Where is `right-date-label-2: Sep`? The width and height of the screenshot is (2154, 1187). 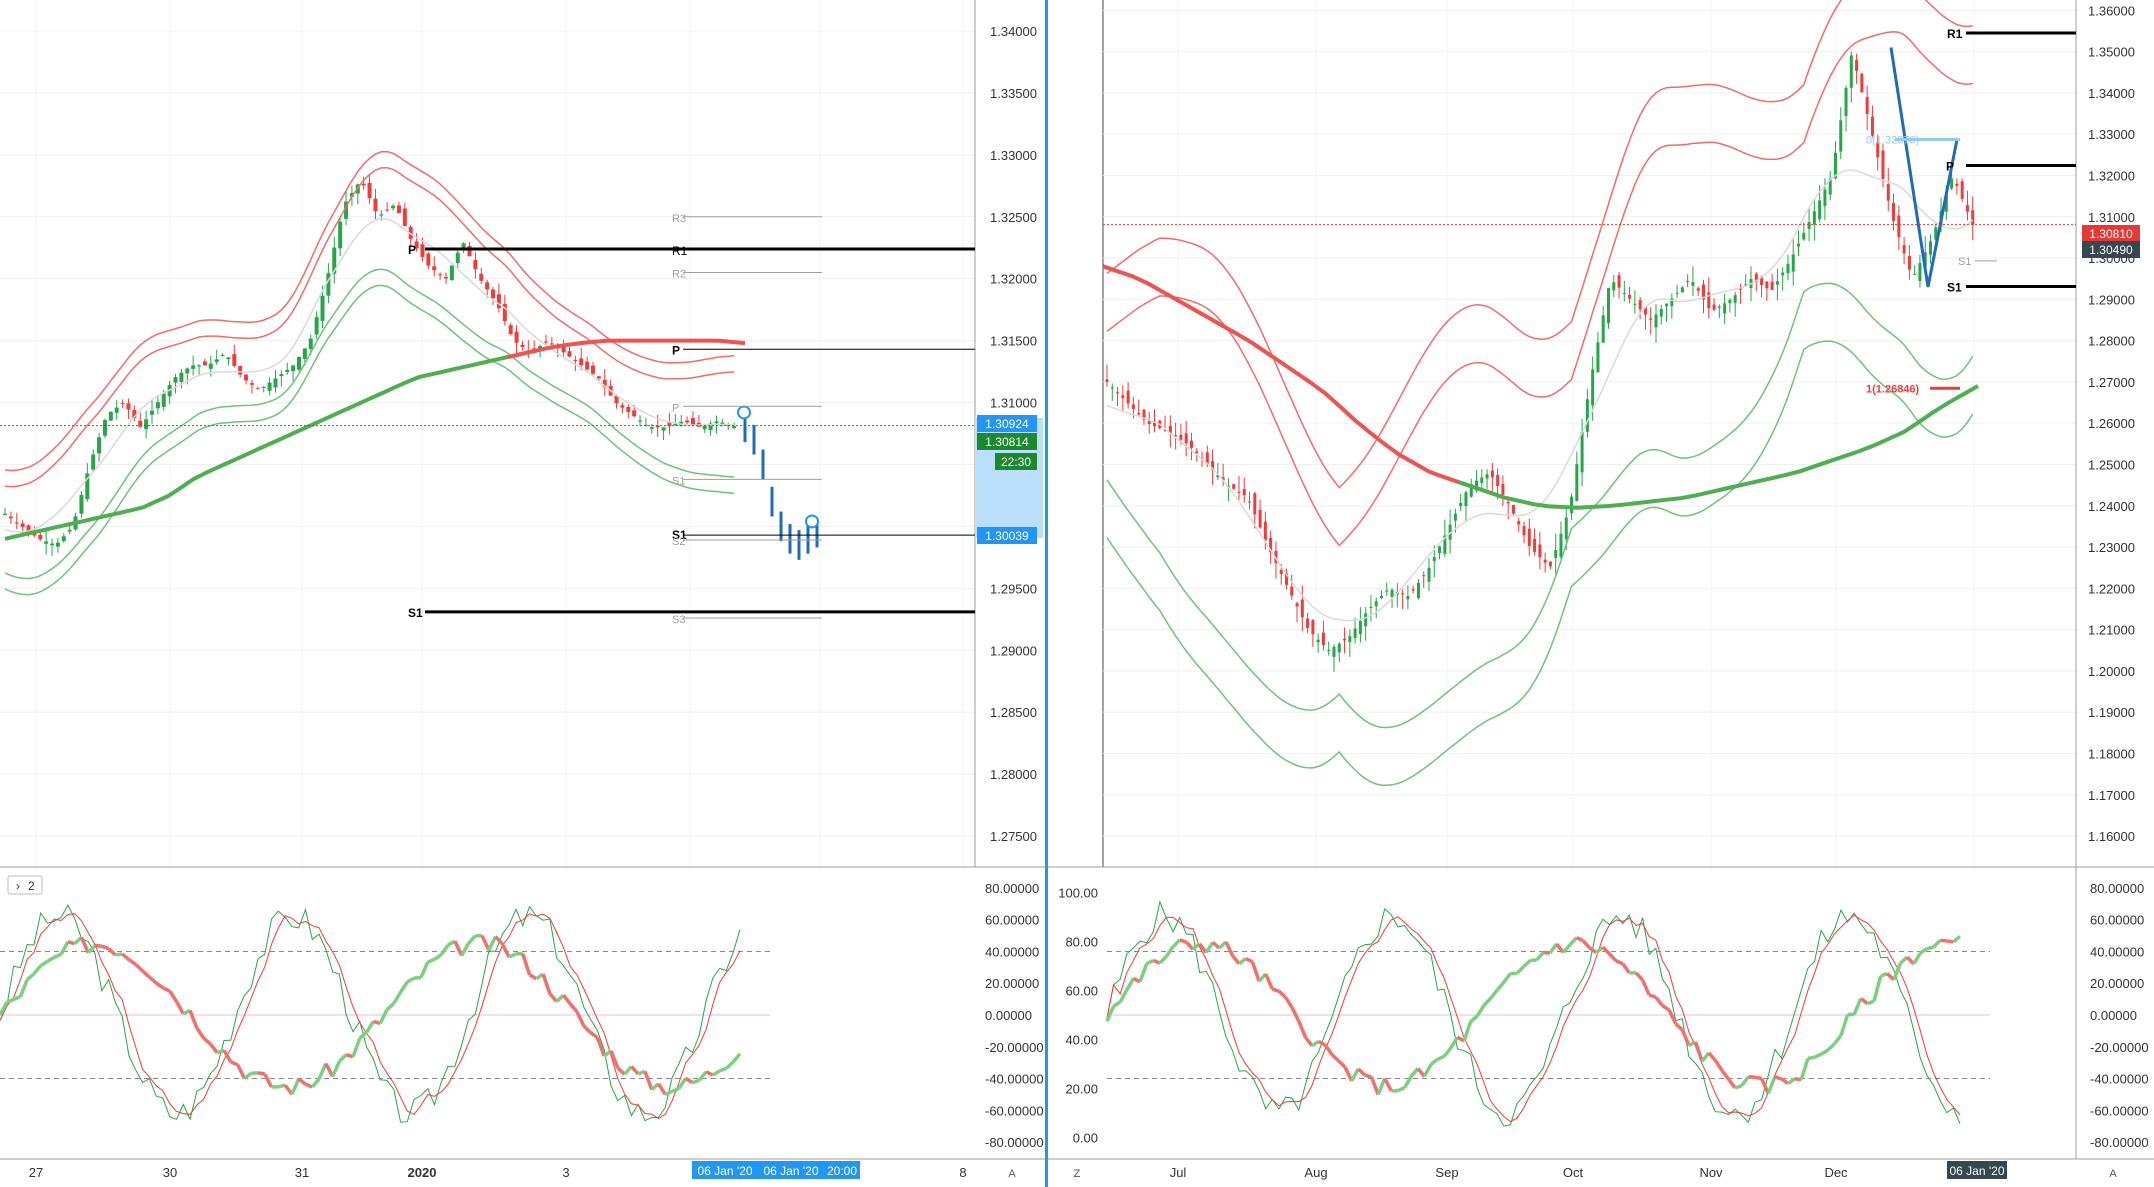
right-date-label-2: Sep is located at coordinates (1446, 1172).